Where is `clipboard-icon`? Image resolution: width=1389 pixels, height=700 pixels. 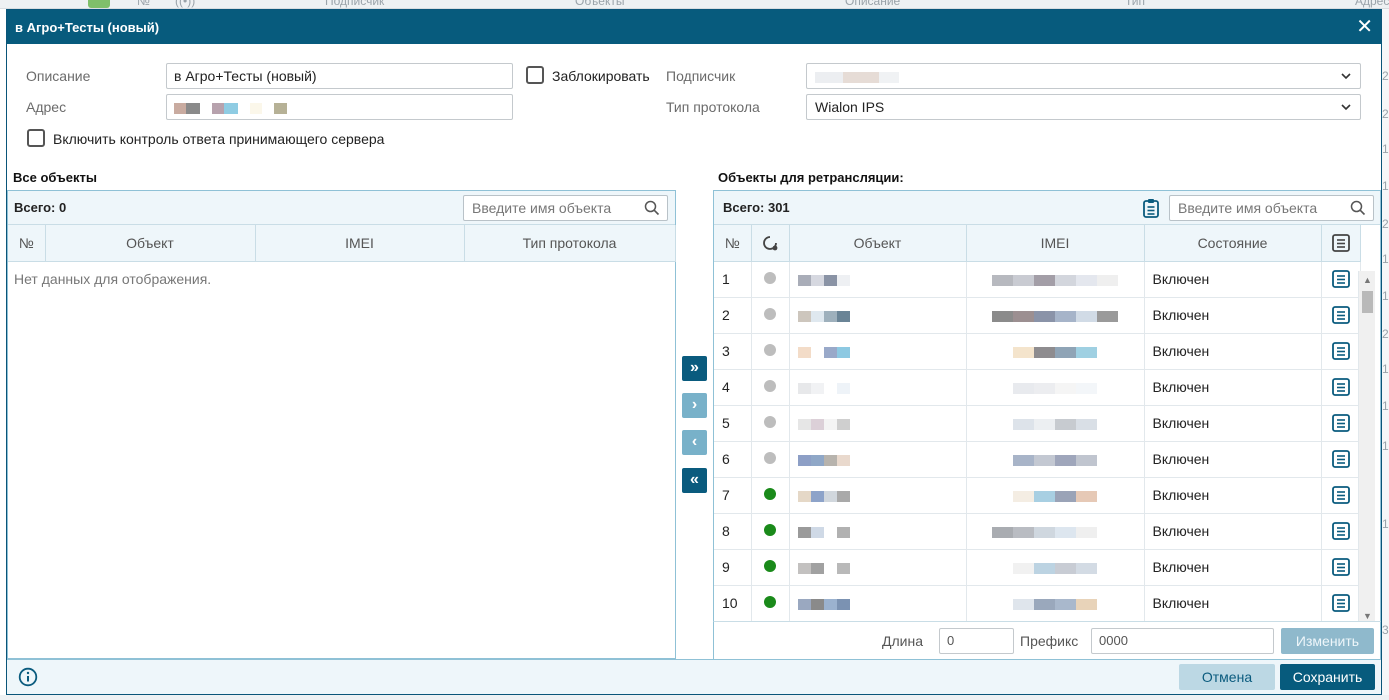
clipboard-icon is located at coordinates (1151, 208).